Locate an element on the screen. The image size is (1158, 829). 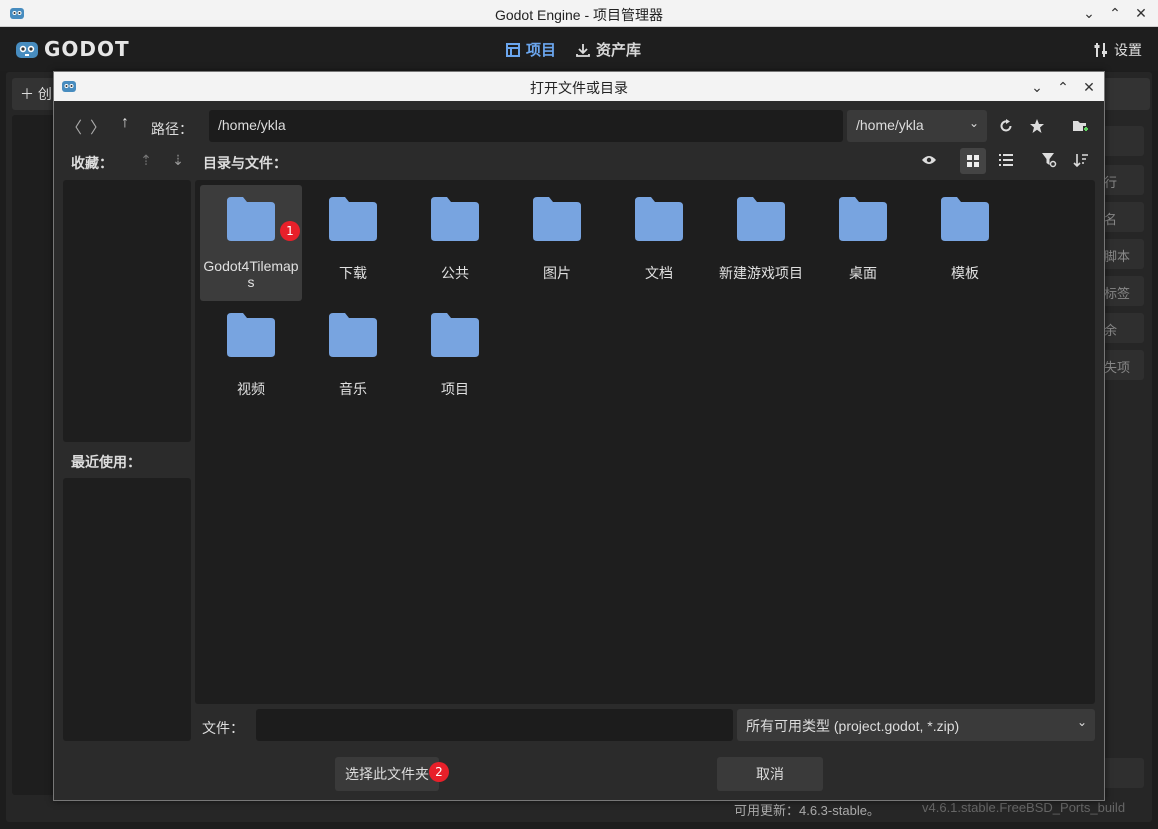
file-label: 文件： is located at coordinates (223, 728).